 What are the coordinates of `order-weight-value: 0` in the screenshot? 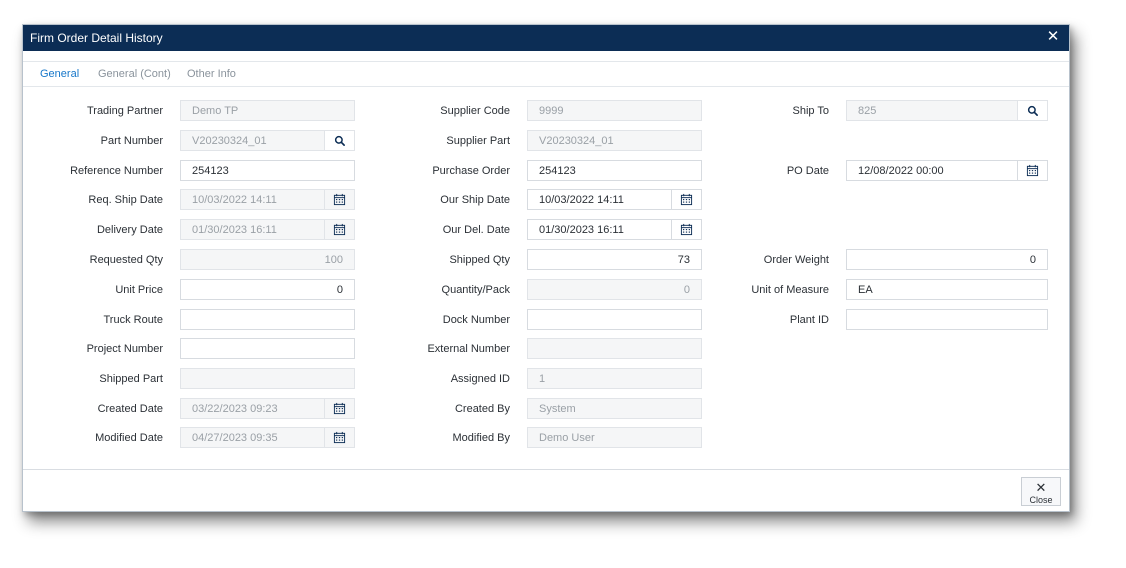 It's located at (1032, 260).